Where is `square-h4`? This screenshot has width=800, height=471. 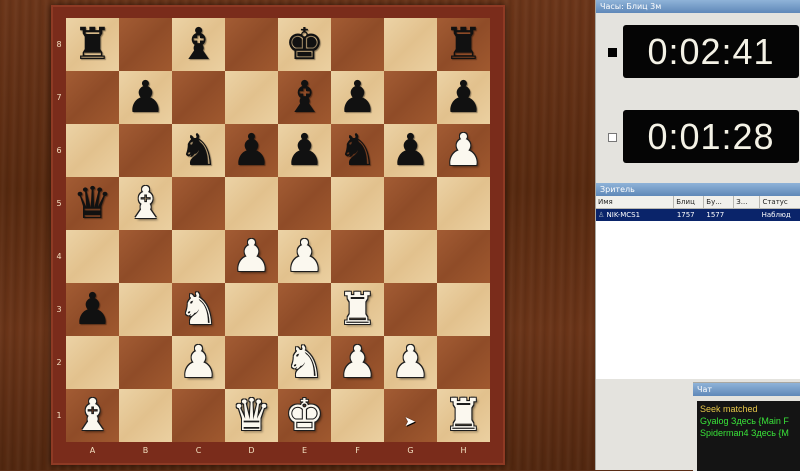
square-h4 is located at coordinates (463, 256).